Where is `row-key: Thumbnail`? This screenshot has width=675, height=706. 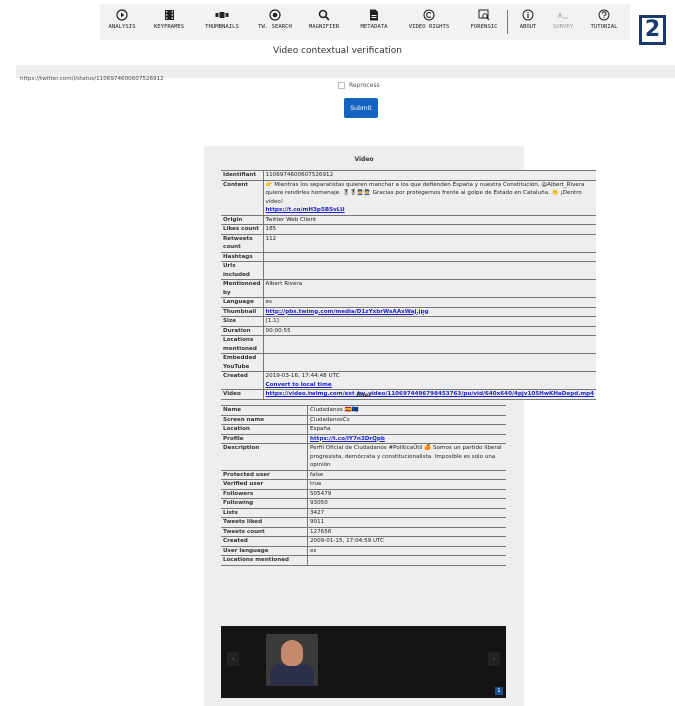
row-key: Thumbnail is located at coordinates (242, 312).